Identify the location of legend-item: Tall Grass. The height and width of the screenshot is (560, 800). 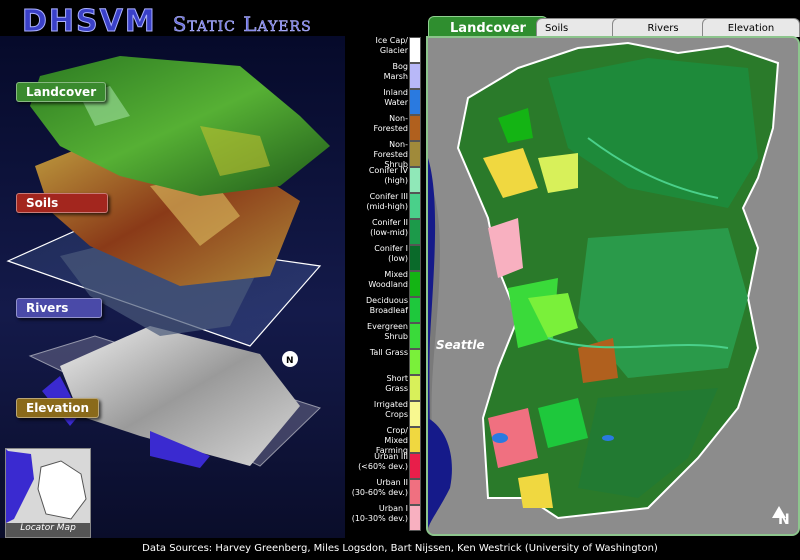
(385, 361).